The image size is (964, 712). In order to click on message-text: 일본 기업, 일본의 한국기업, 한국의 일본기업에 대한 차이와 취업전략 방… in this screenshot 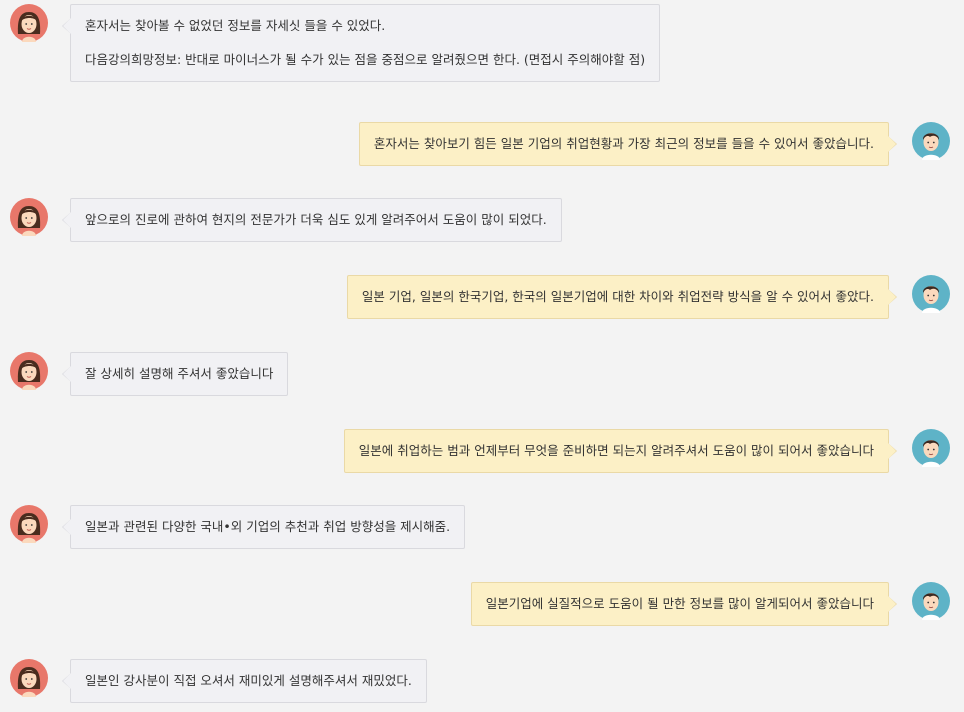, I will do `click(617, 296)`.